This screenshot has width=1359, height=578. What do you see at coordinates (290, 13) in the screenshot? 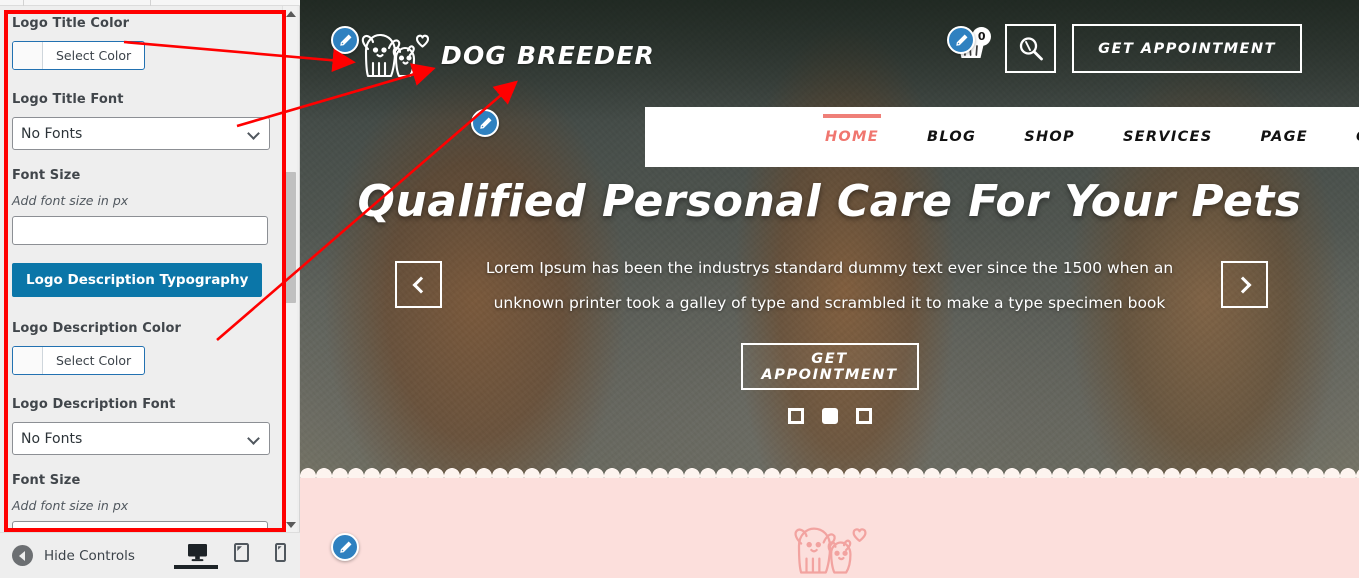
I see `scroll-up-arrow-icon` at bounding box center [290, 13].